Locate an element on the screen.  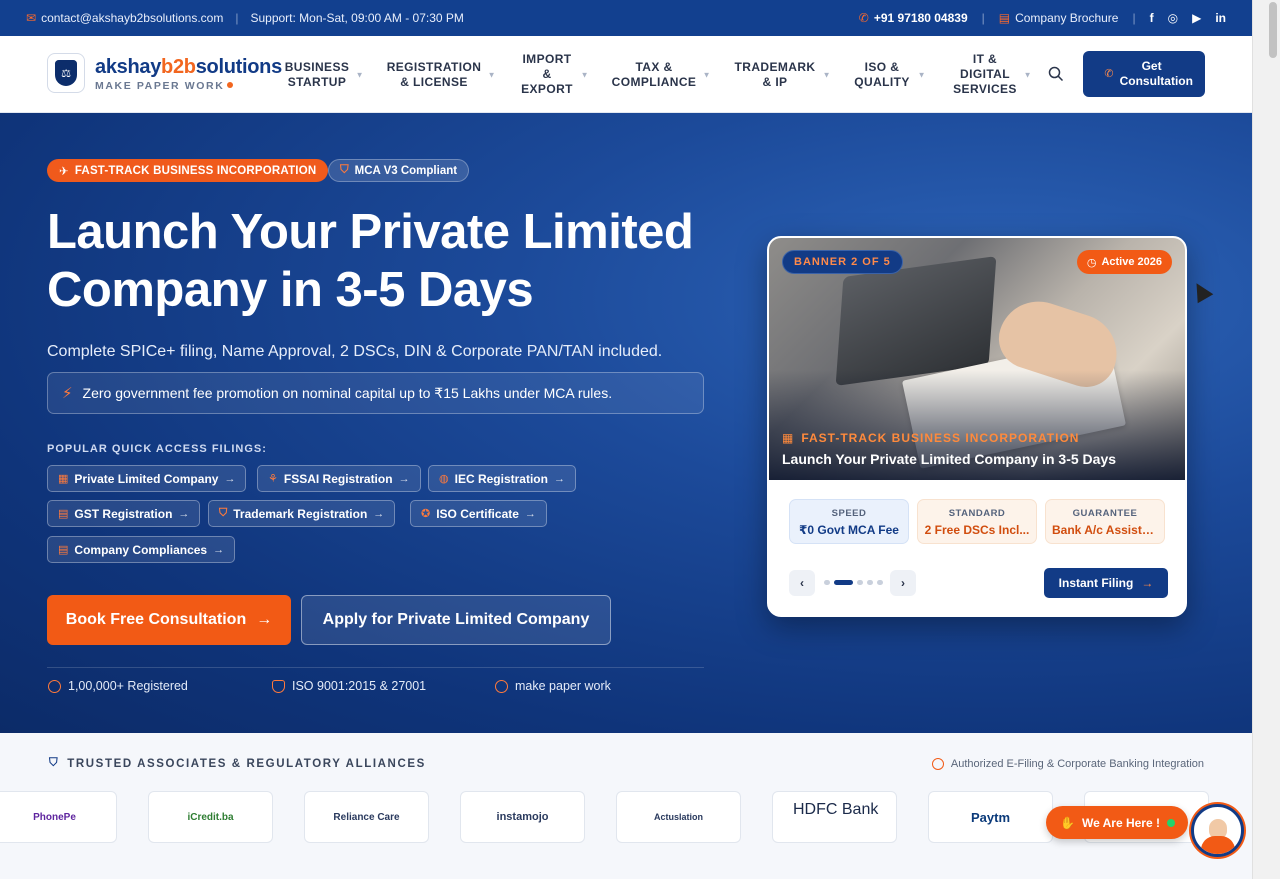
linkedin-icon: in is located at coordinates (1220, 18).